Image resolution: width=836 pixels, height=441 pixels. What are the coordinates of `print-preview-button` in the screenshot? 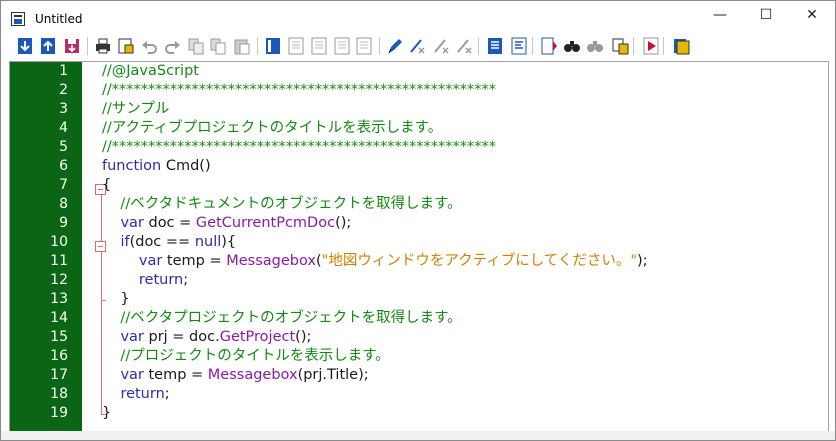 It's located at (125, 46).